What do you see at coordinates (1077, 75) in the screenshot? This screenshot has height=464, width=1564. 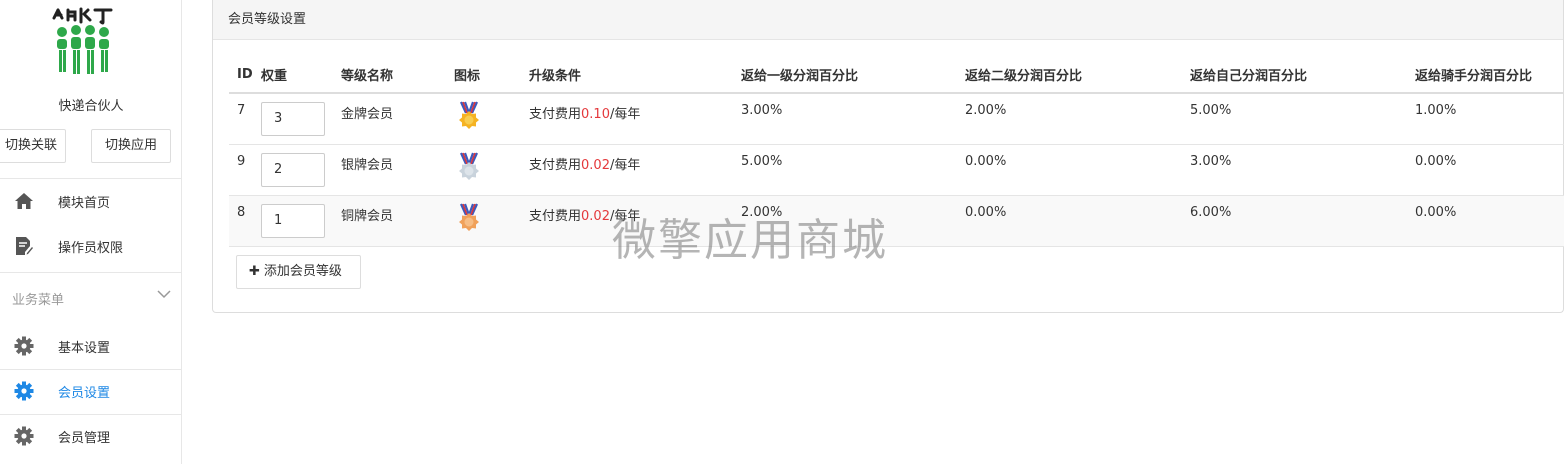 I see `col-header-level2-share: 返给二级分润百分比` at bounding box center [1077, 75].